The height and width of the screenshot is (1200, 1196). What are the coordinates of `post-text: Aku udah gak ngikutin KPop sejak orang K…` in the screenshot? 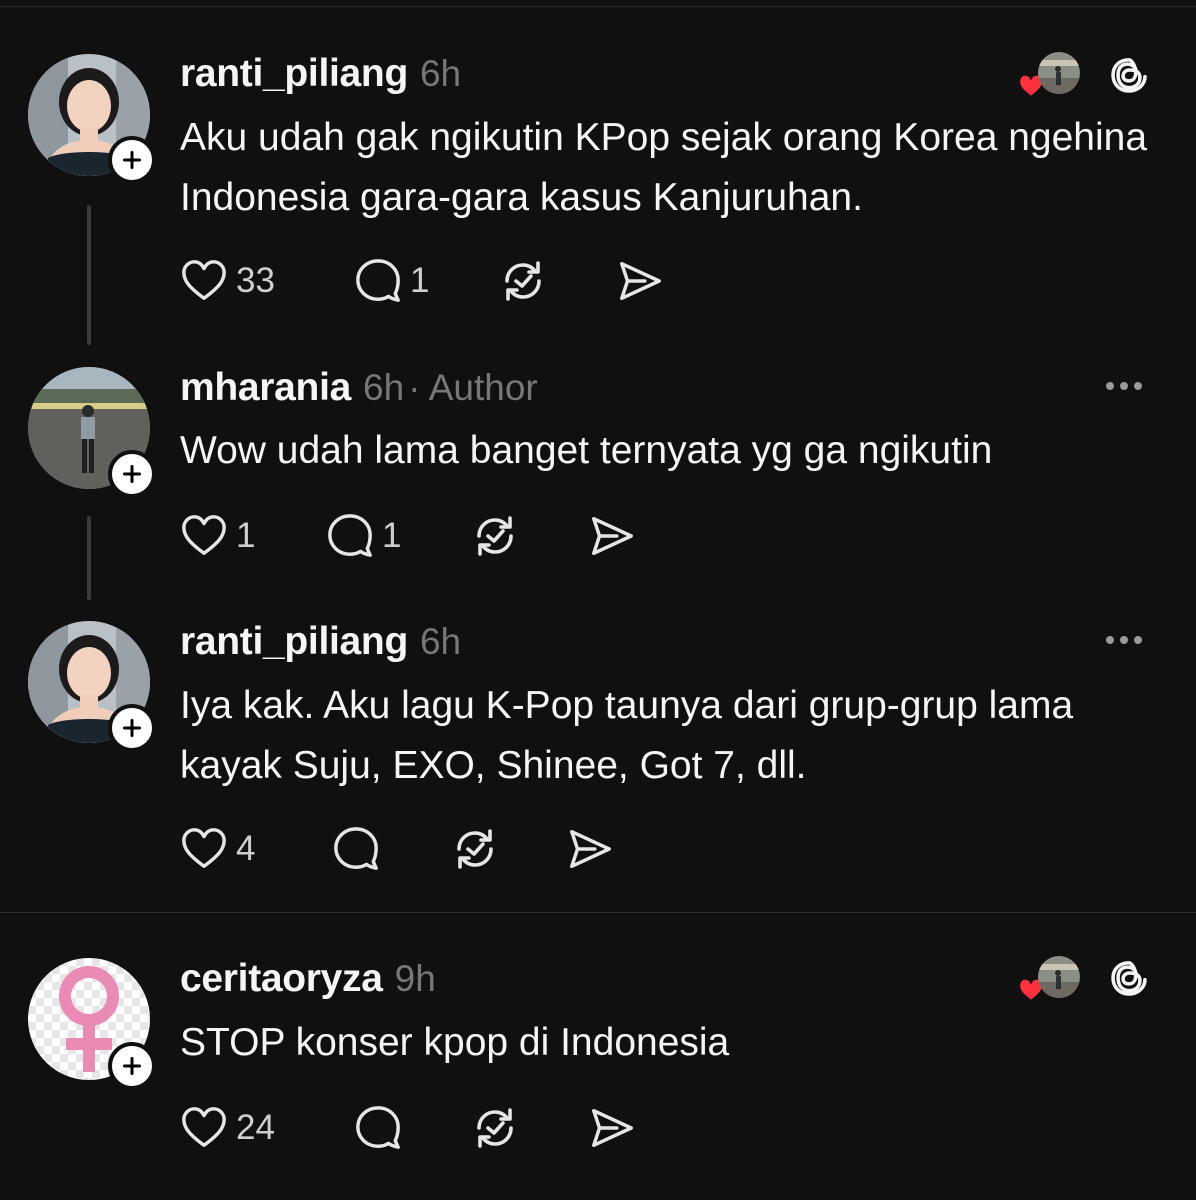 It's located at (664, 167).